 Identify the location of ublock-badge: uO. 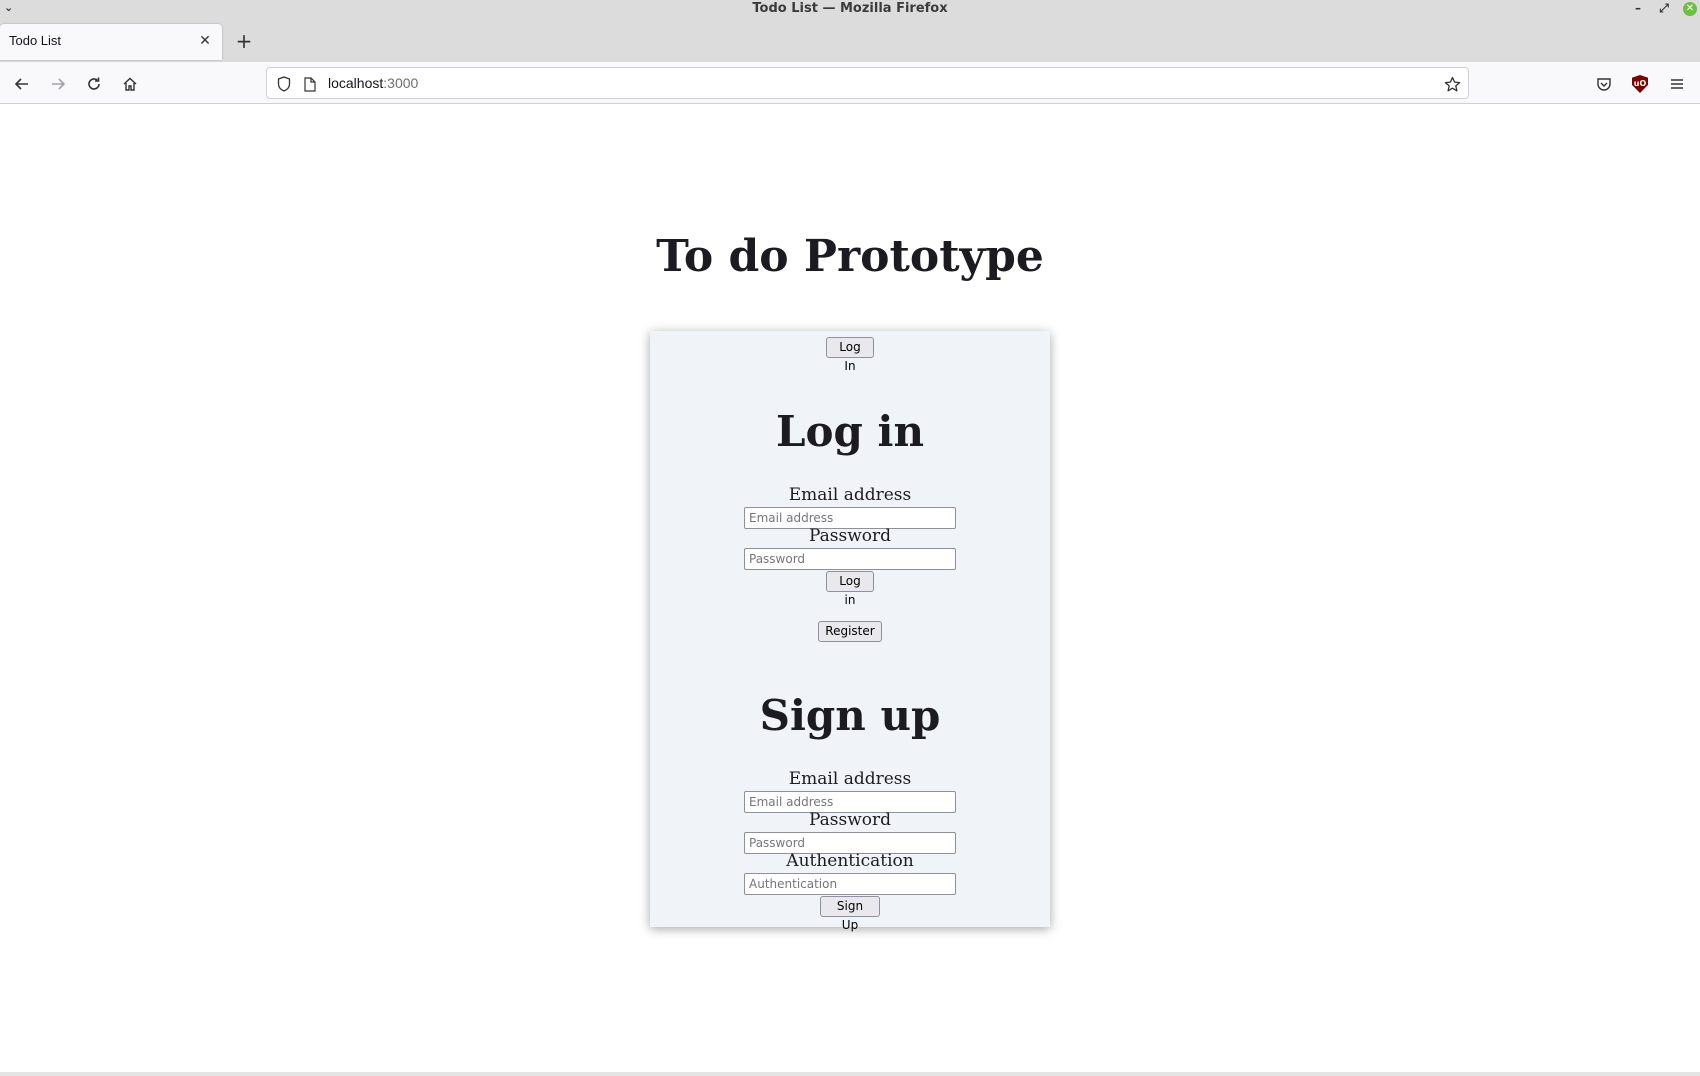
(1640, 84).